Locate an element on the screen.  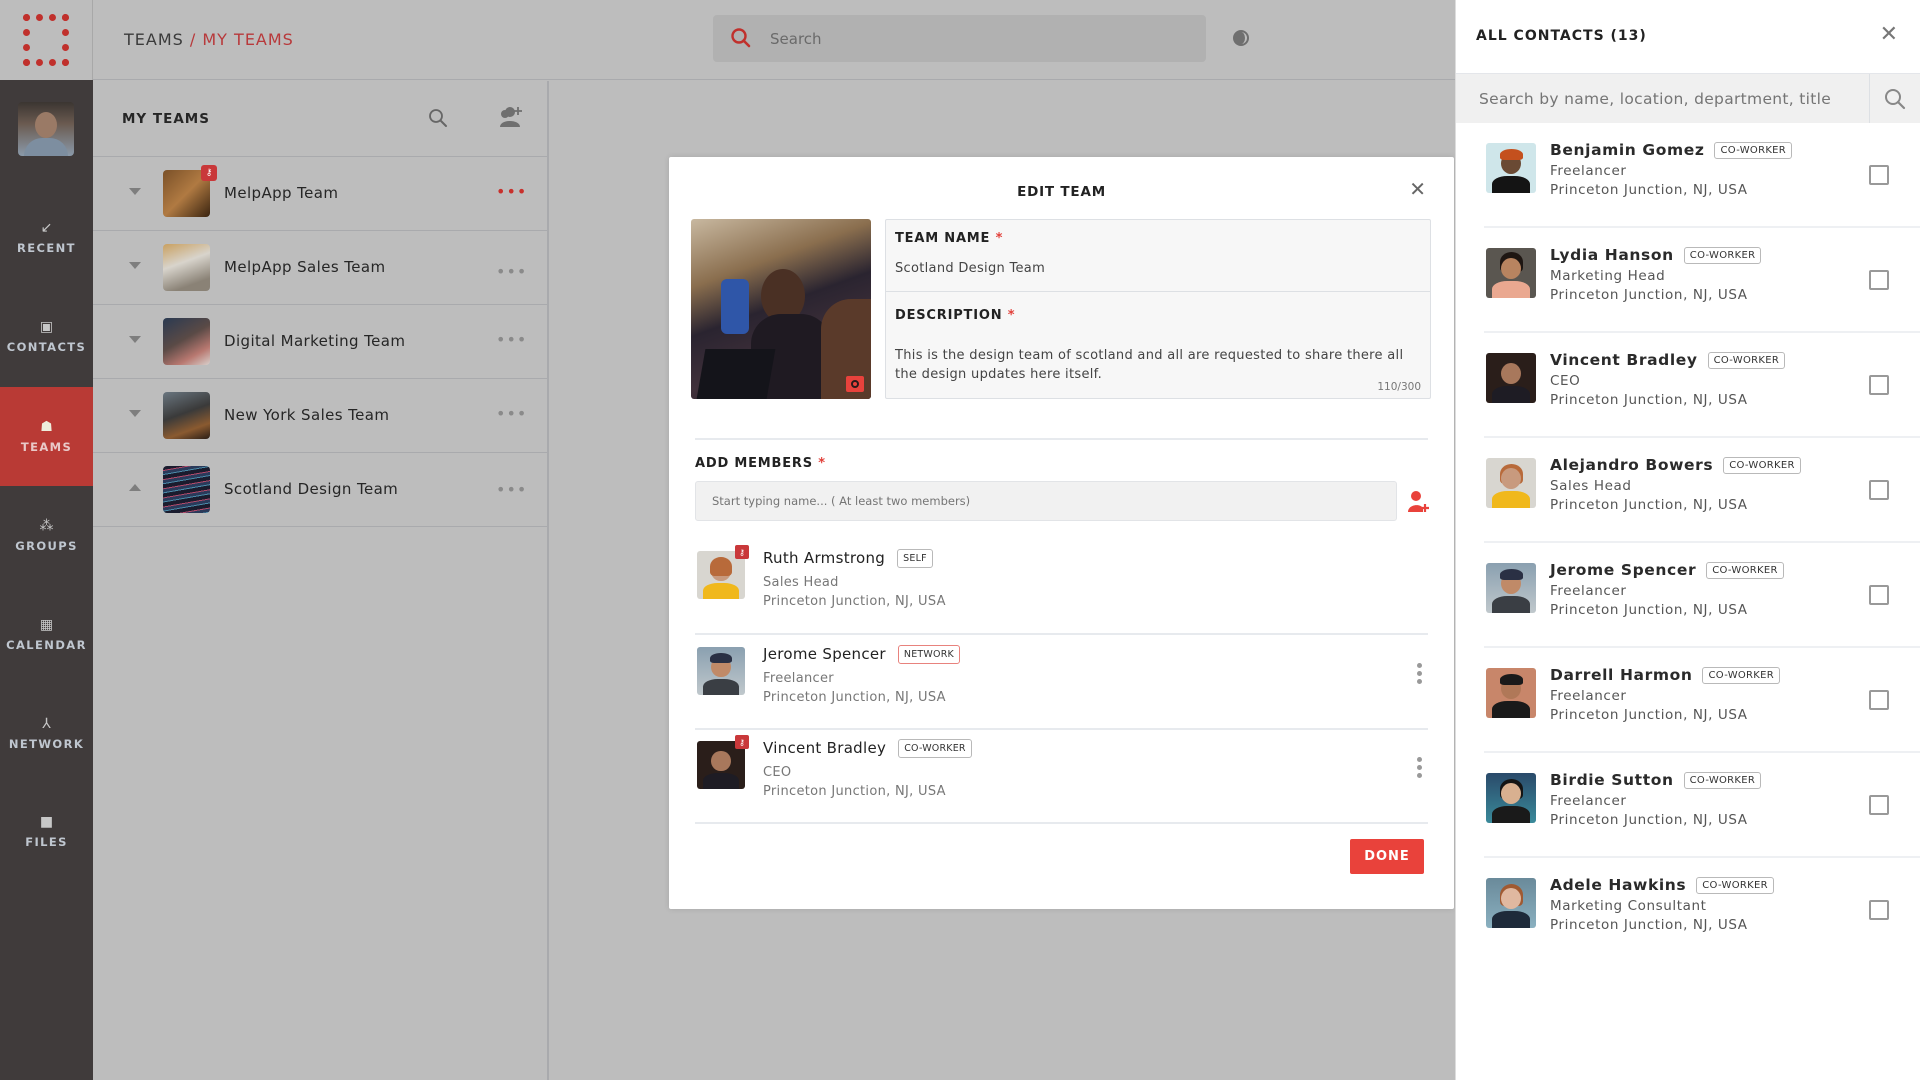
contact-name: Benjamin Gomez CO-WORKER is located at coordinates (1671, 150).